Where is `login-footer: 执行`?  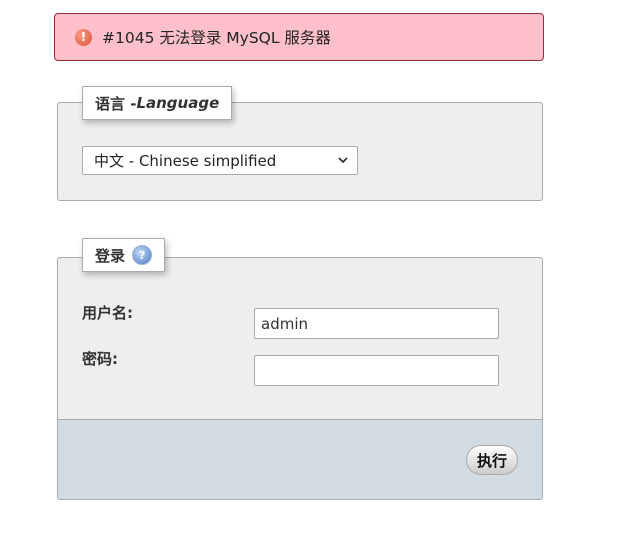 login-footer: 执行 is located at coordinates (300, 459).